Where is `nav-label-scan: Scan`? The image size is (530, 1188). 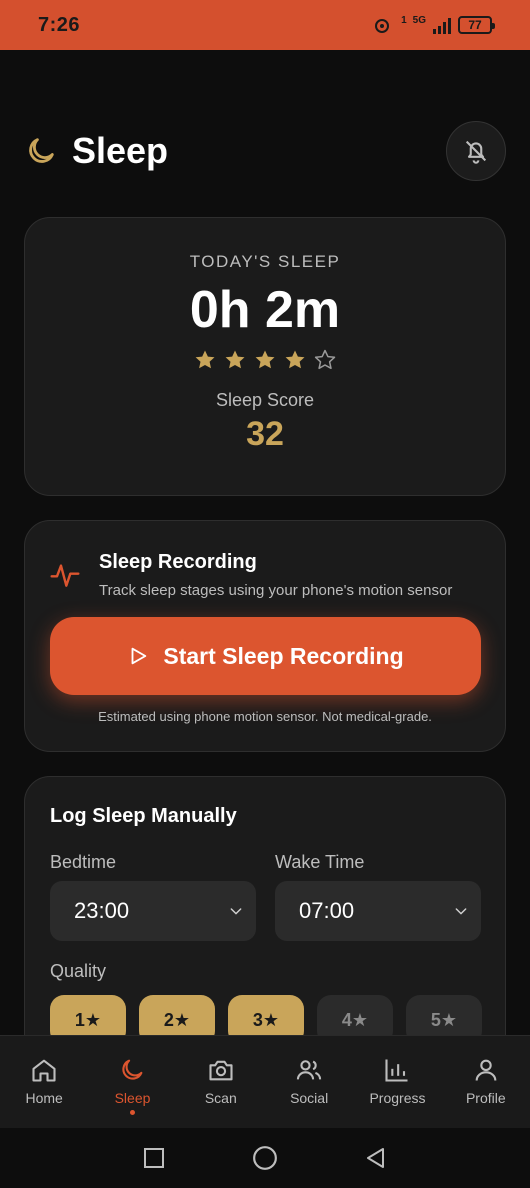
nav-label-scan: Scan is located at coordinates (220, 1098).